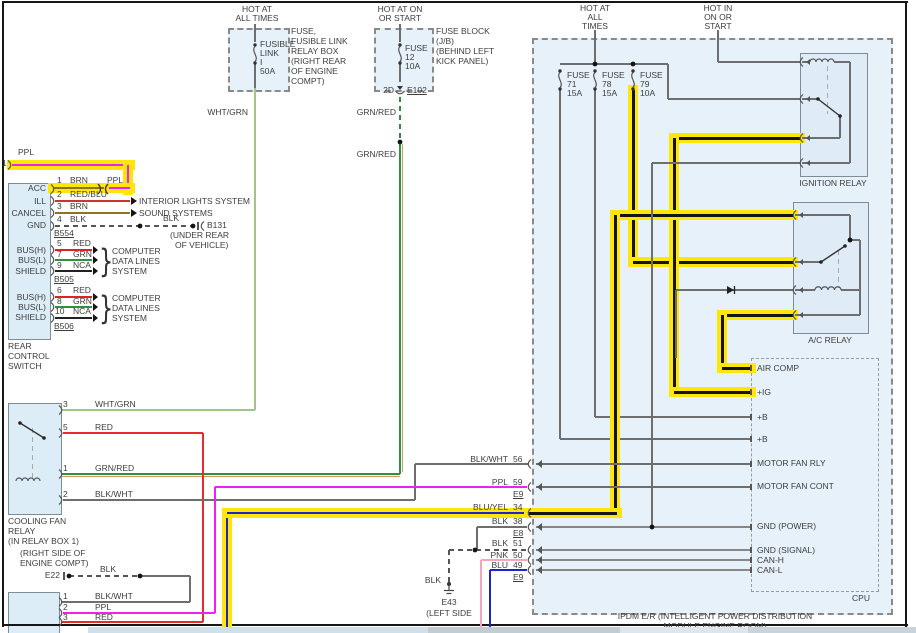 Image resolution: width=916 pixels, height=633 pixels. What do you see at coordinates (518, 555) in the screenshot?
I see `label-50: 50` at bounding box center [518, 555].